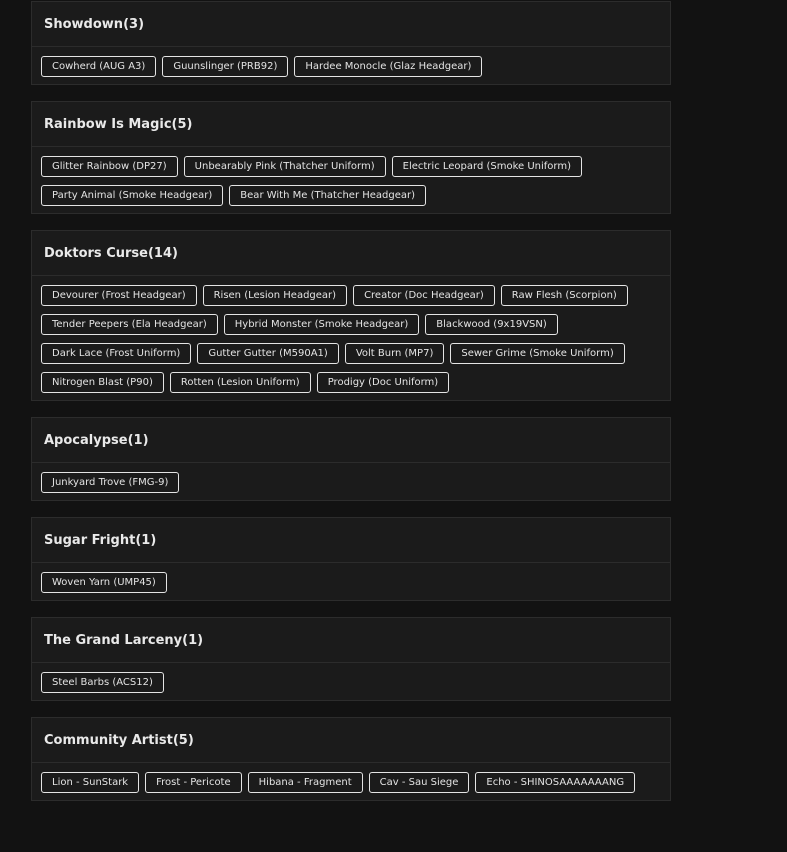 The image size is (787, 852). I want to click on item-chip: Party Animal (Smoke Headgear), so click(132, 195).